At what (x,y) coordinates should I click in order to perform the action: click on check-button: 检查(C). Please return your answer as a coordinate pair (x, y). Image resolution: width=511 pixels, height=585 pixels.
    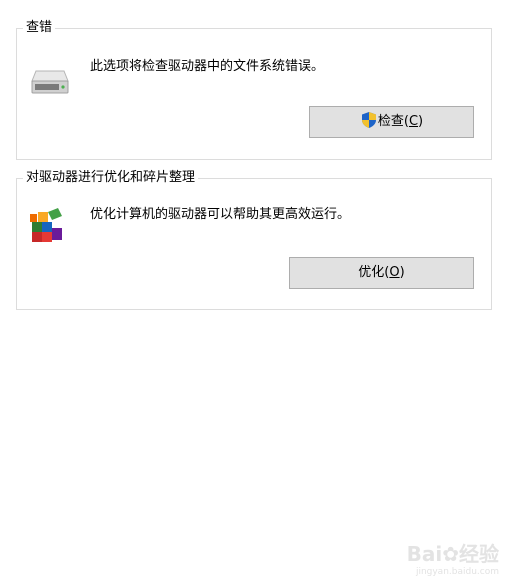
    Looking at the image, I should click on (391, 122).